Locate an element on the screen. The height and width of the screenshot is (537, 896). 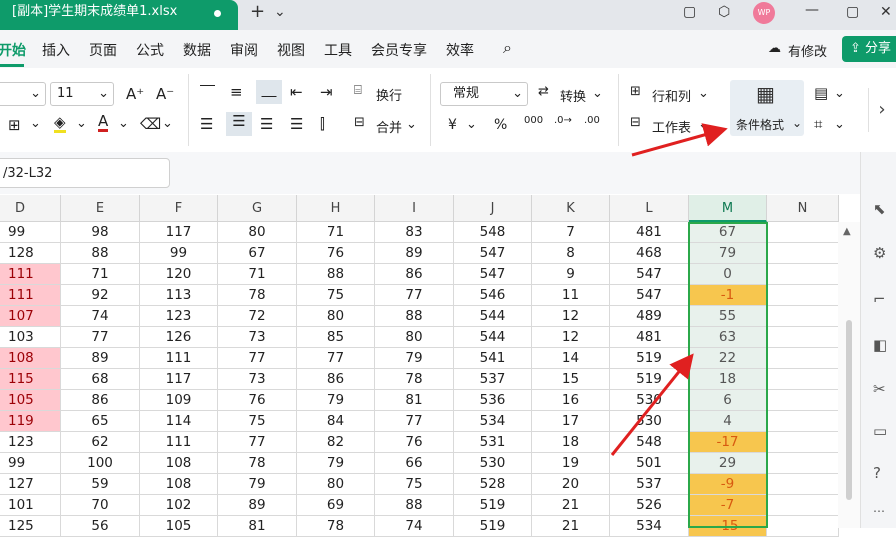
align-center-icon: ☰ is located at coordinates (239, 124).